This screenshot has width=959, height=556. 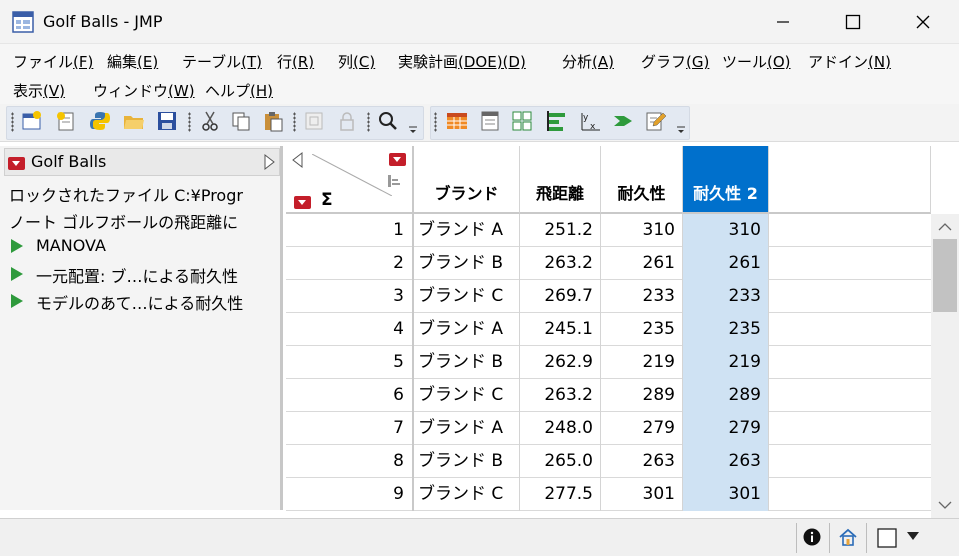 I want to click on grid-icon, so click(x=522, y=121).